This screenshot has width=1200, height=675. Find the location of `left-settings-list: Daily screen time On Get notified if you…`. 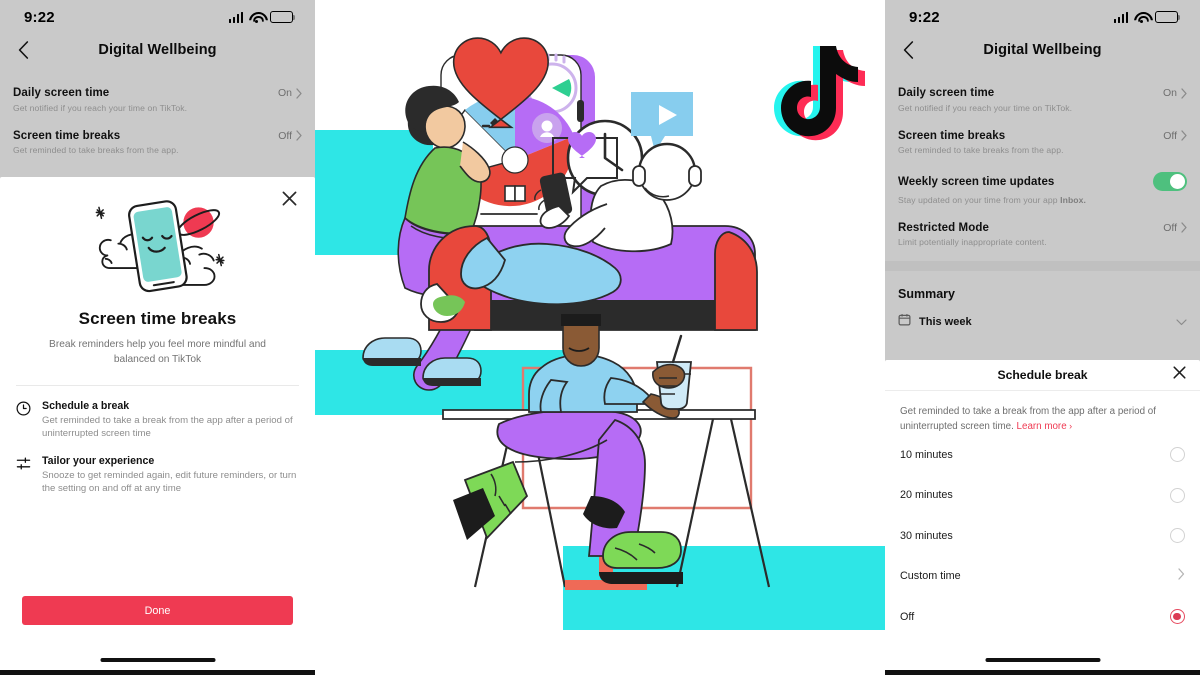

left-settings-list: Daily screen time On Get notified if you… is located at coordinates (157, 114).